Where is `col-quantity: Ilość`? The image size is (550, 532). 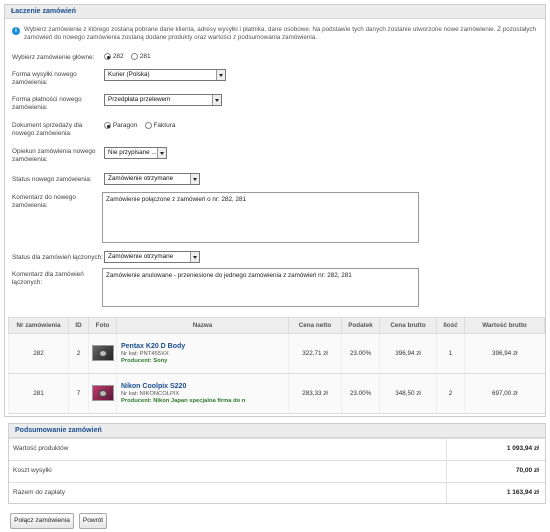
col-quantity: Ilość is located at coordinates (450, 325).